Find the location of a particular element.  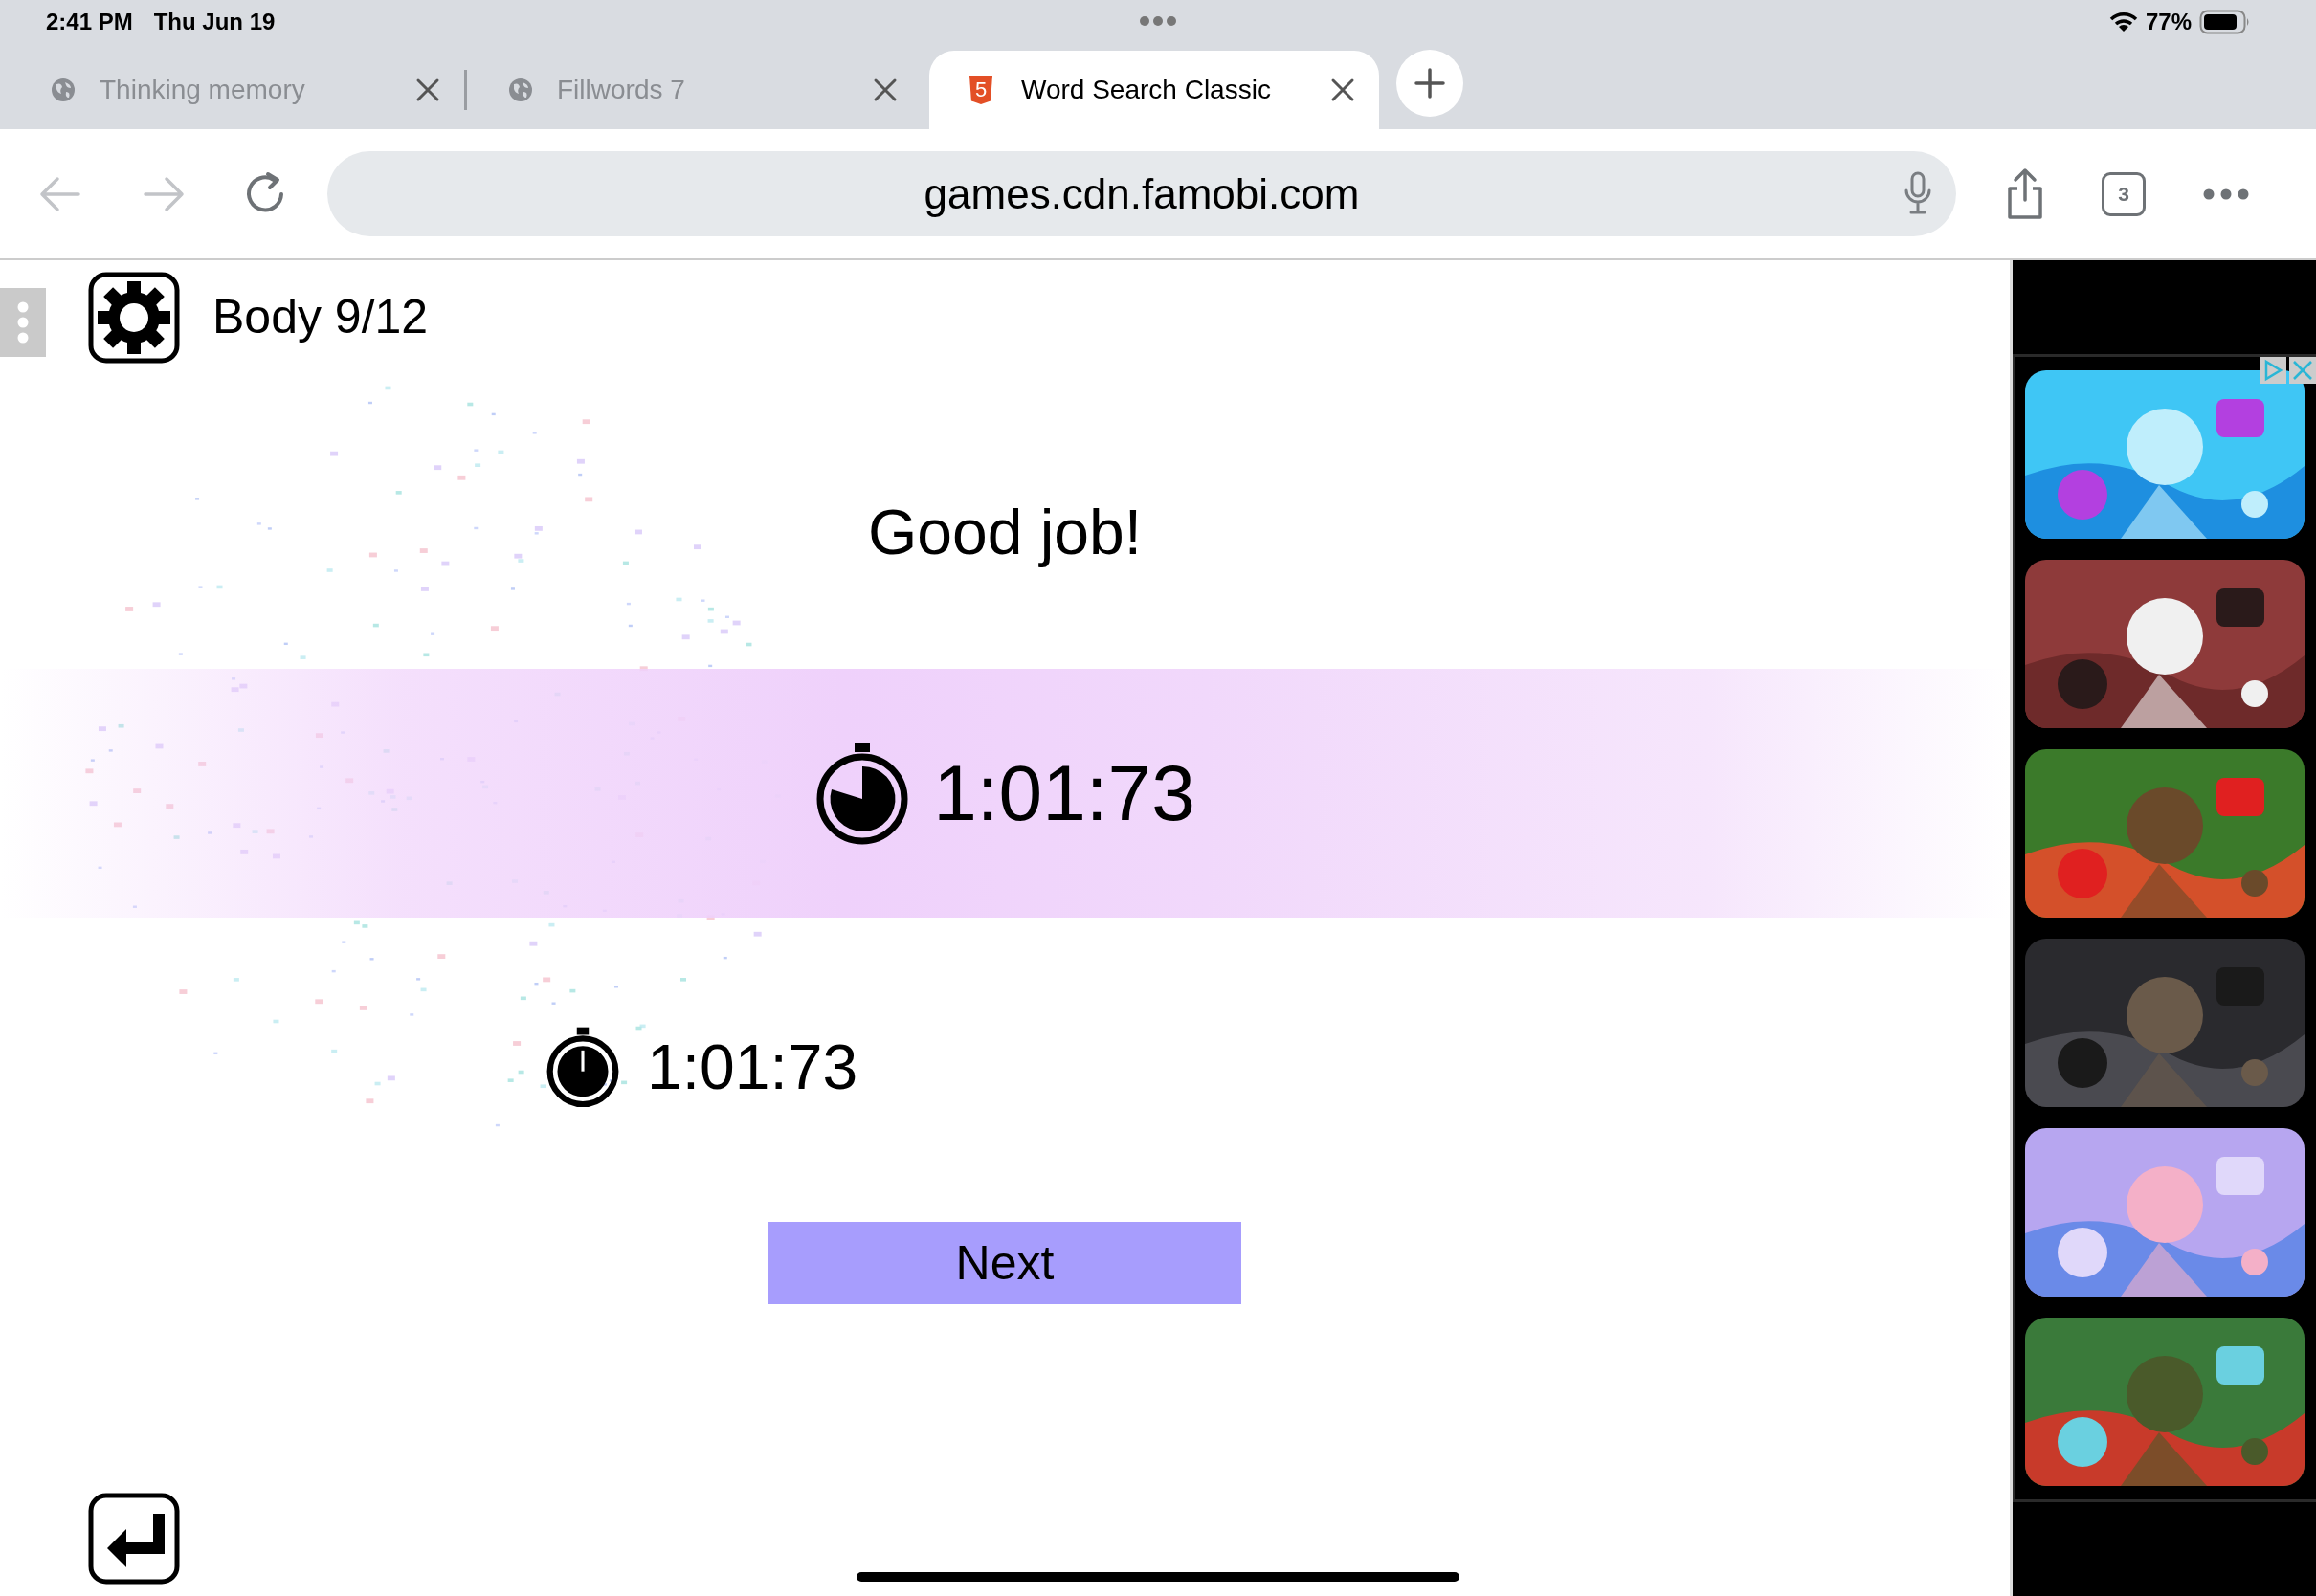

elapsed-time: 1:01:73 is located at coordinates (1064, 793).